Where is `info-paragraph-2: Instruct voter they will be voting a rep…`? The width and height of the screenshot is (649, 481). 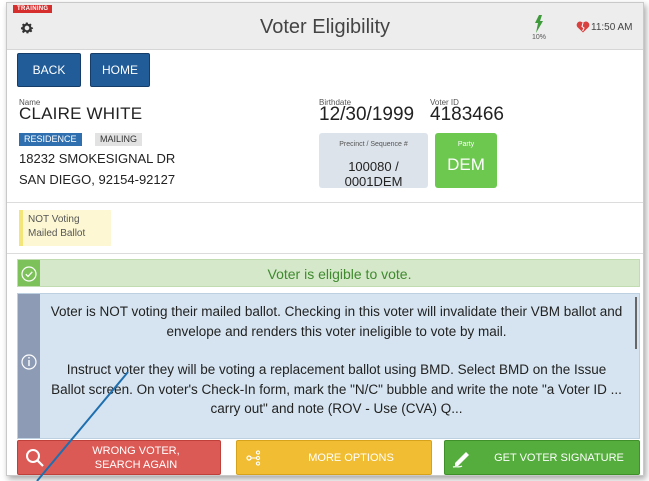
info-paragraph-2: Instruct voter they will be voting a rep… is located at coordinates (336, 389).